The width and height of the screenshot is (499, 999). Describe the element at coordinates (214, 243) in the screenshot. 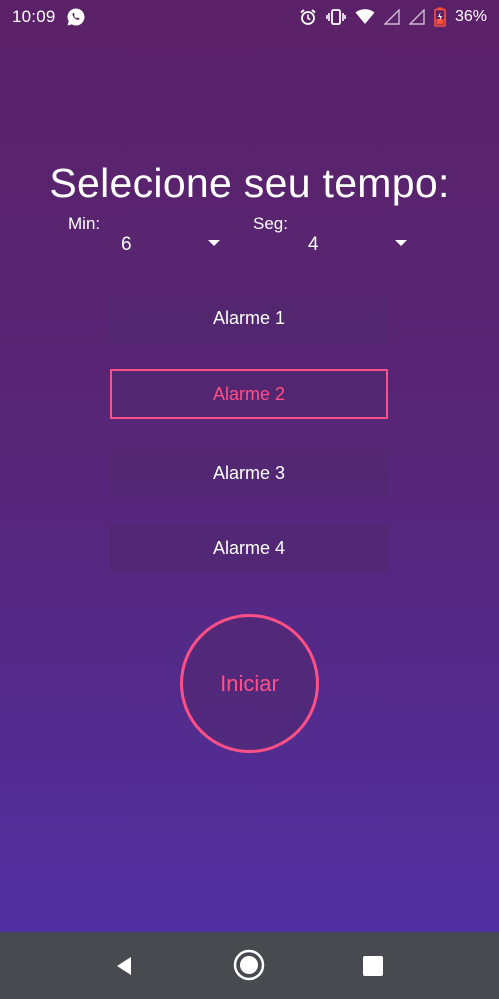

I see `minutes-dropdown-arrow-icon` at that location.